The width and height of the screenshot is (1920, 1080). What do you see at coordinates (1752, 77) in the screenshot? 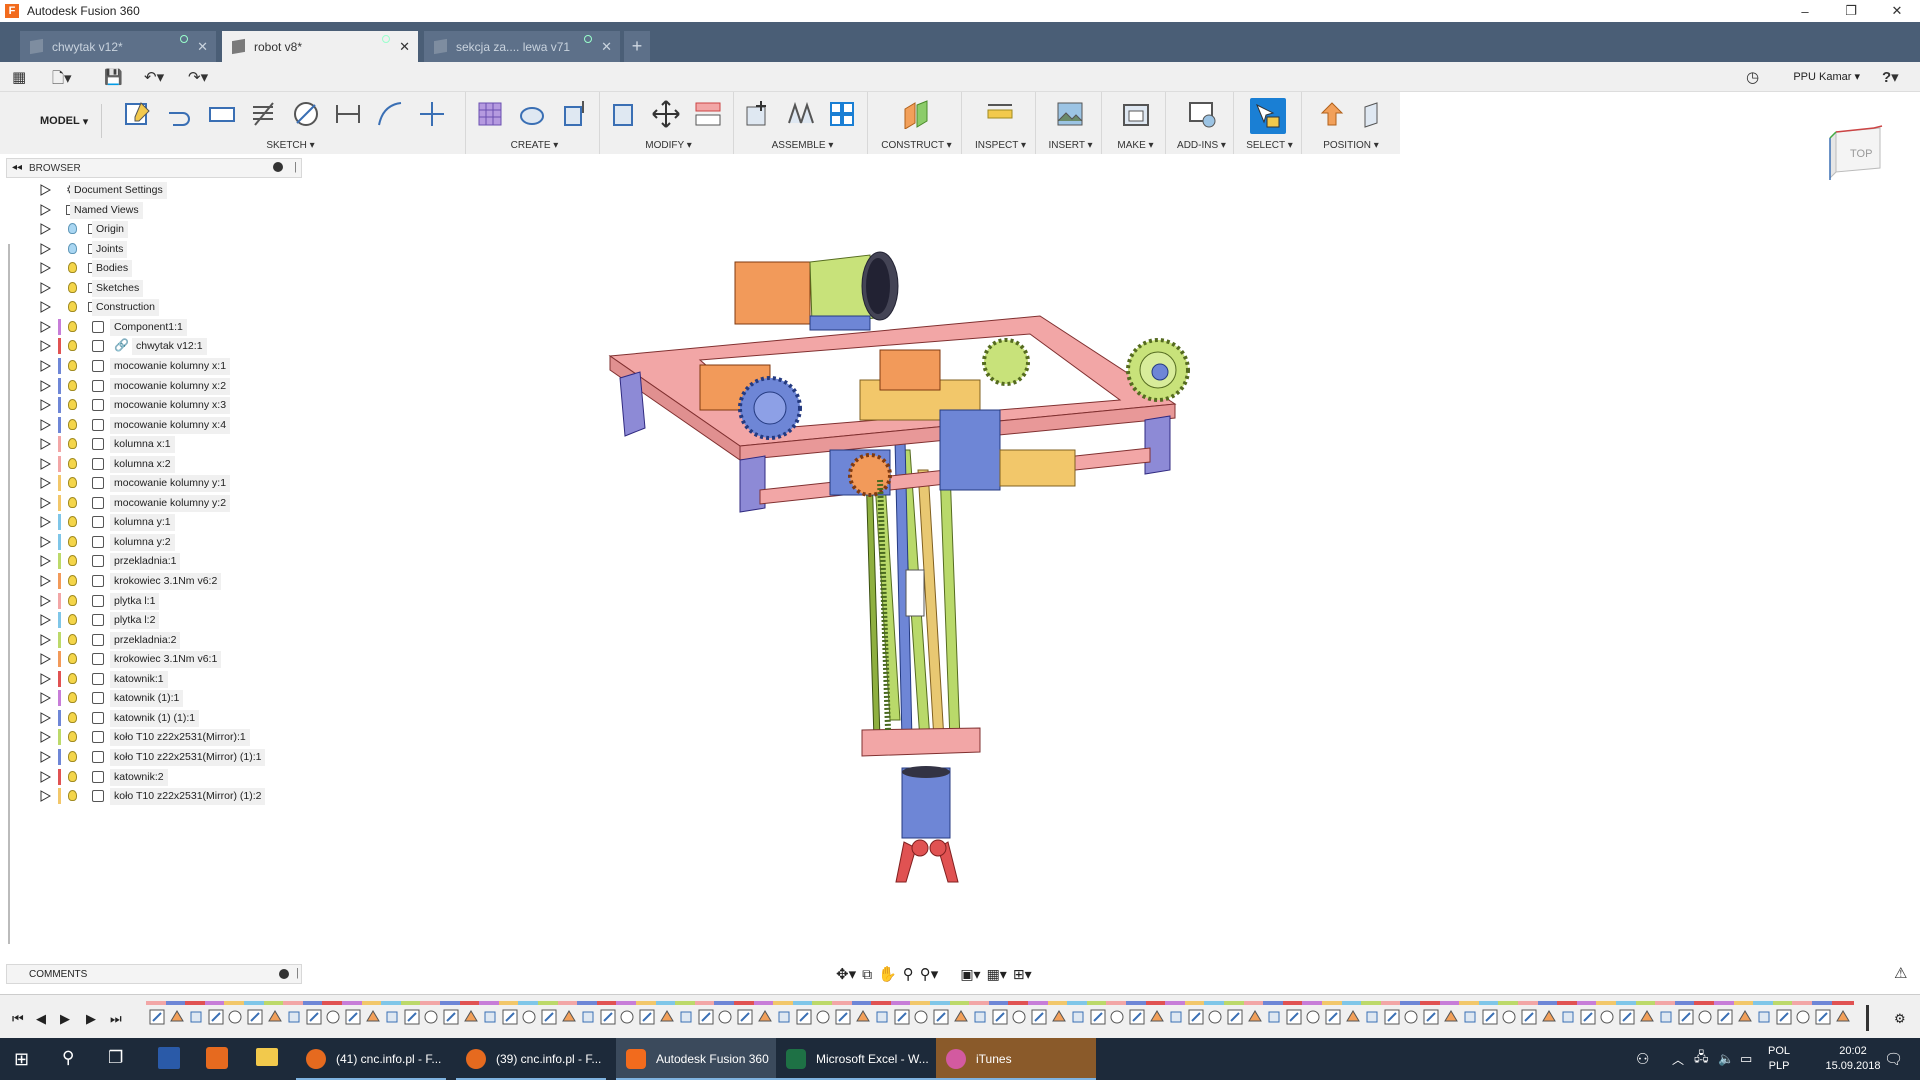
I see `job-status-clock-icon: ◷` at bounding box center [1752, 77].